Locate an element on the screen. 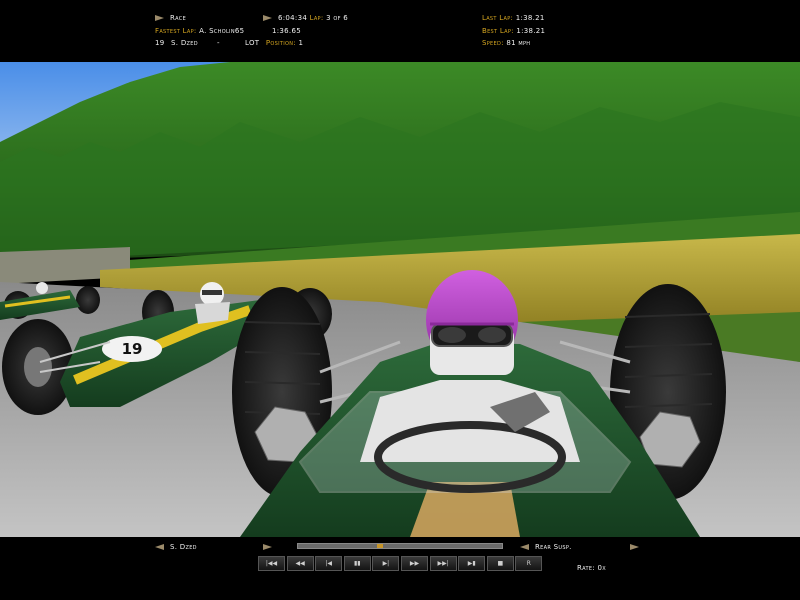 The height and width of the screenshot is (600, 800). camera-selector: Rear Susp. is located at coordinates (546, 547).